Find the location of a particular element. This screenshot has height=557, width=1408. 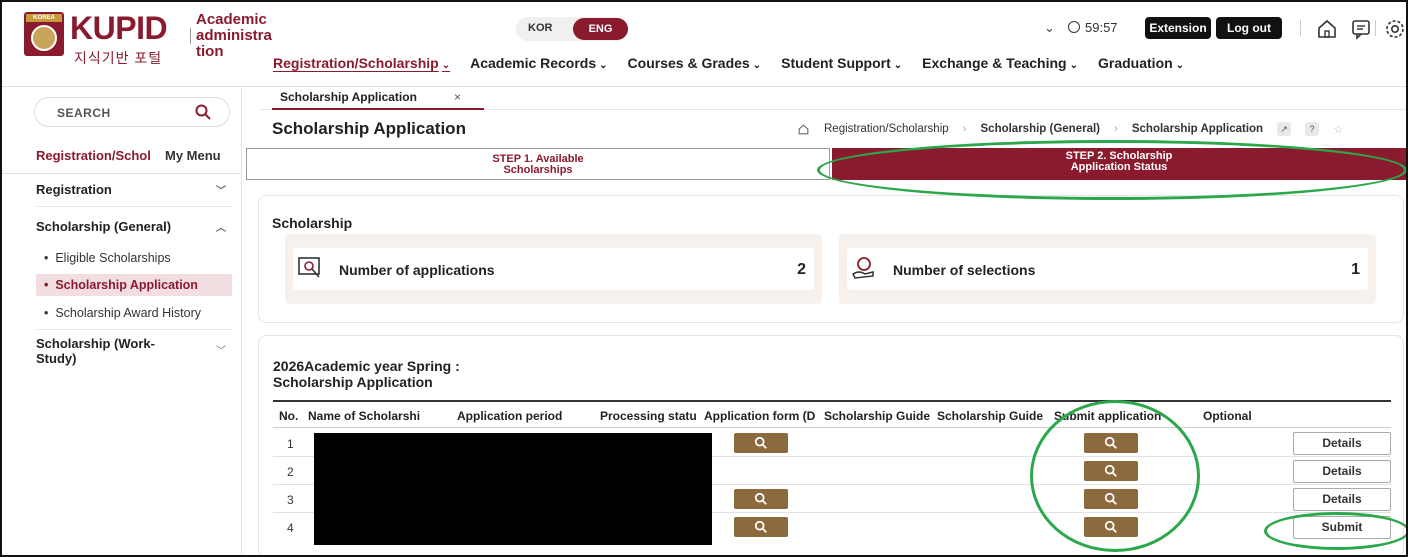

nav-student-support: Student Support ⌄ is located at coordinates (841, 65).